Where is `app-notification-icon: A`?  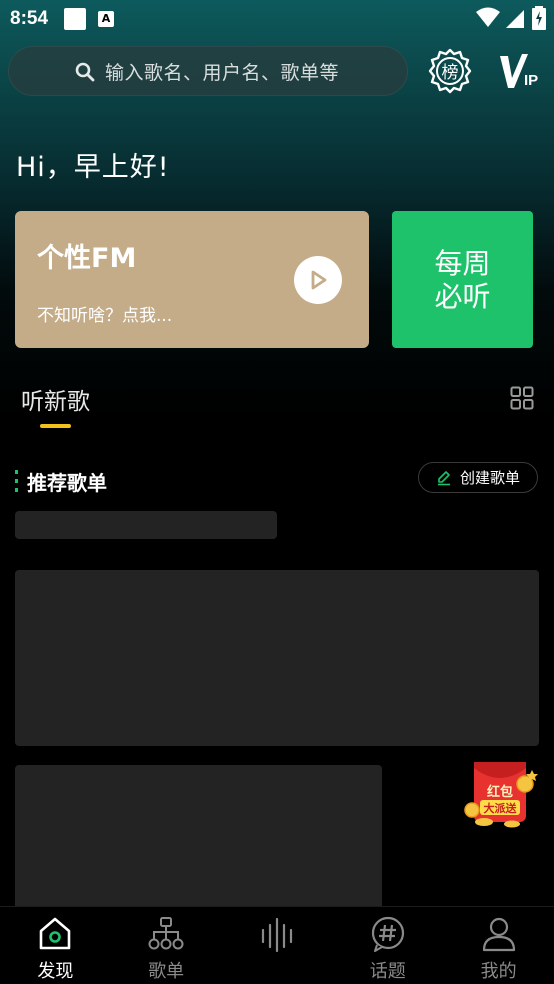
app-notification-icon: A is located at coordinates (106, 19).